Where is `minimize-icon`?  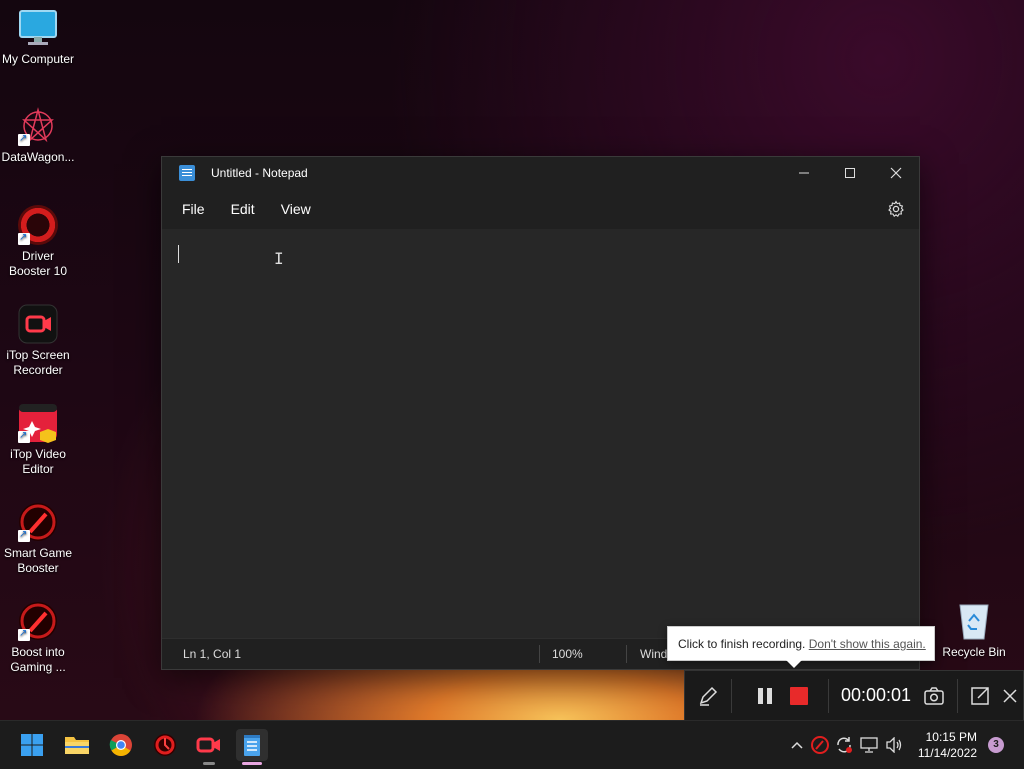 minimize-icon is located at coordinates (804, 173).